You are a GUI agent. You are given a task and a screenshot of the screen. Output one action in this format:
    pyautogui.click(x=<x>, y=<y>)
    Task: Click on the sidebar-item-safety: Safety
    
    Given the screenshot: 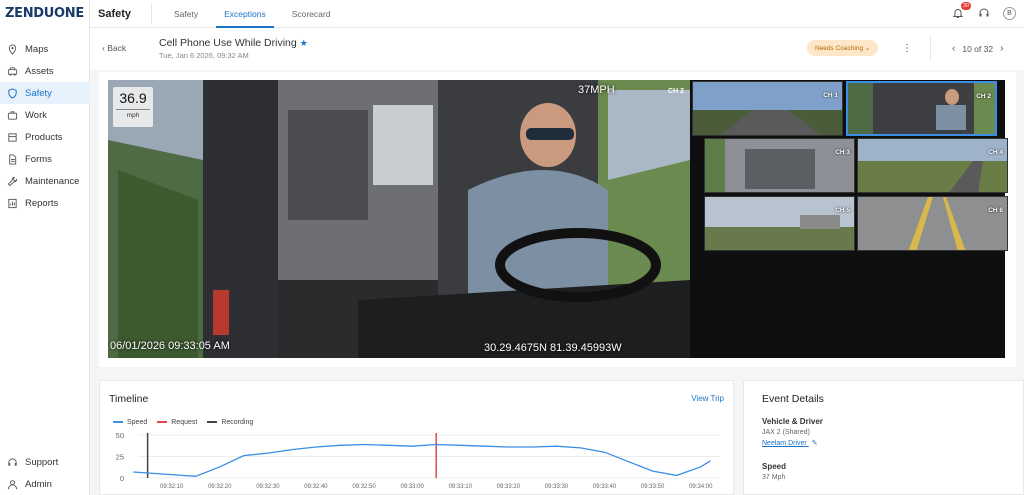 What is the action you would take?
    pyautogui.click(x=45, y=93)
    